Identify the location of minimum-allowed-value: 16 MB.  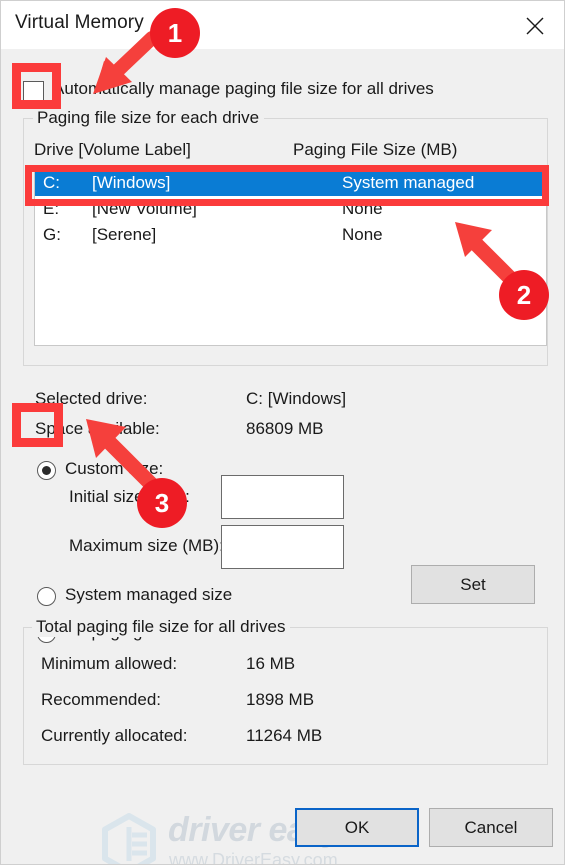
(271, 663).